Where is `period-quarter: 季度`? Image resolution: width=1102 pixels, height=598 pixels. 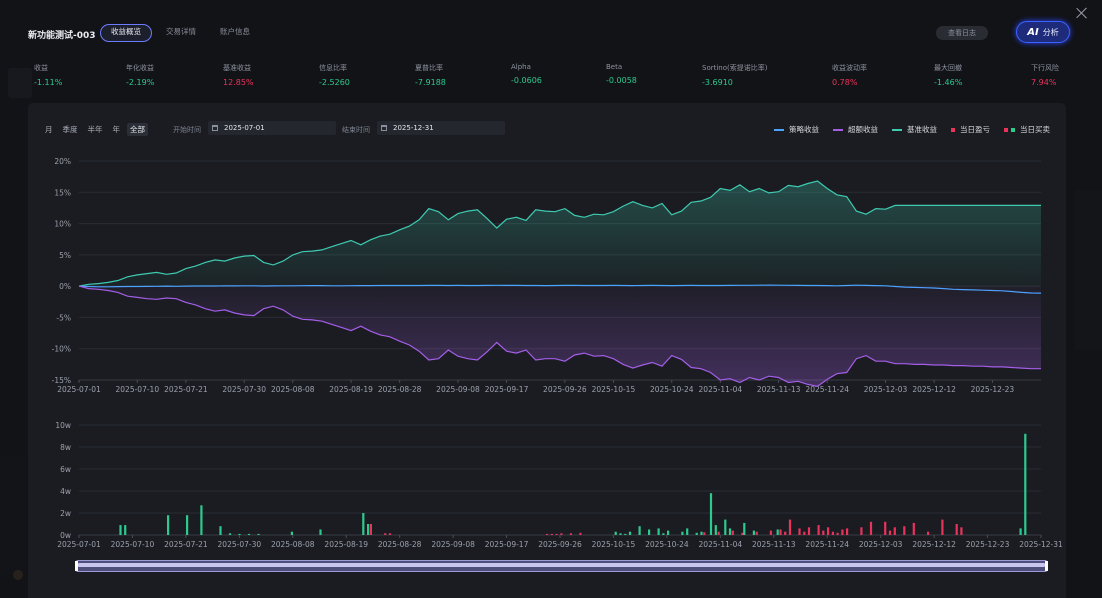 period-quarter: 季度 is located at coordinates (70, 129).